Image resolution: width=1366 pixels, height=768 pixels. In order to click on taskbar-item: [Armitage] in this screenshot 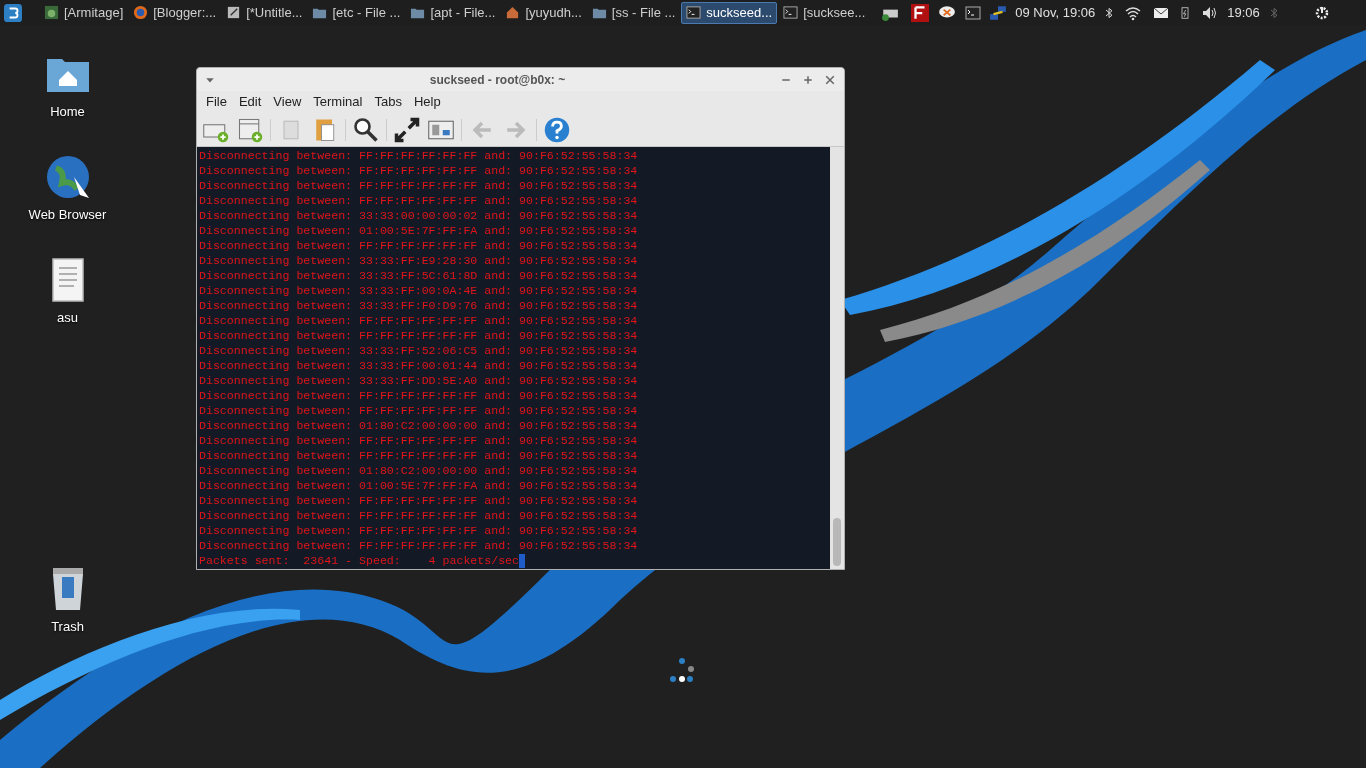, I will do `click(84, 12)`.